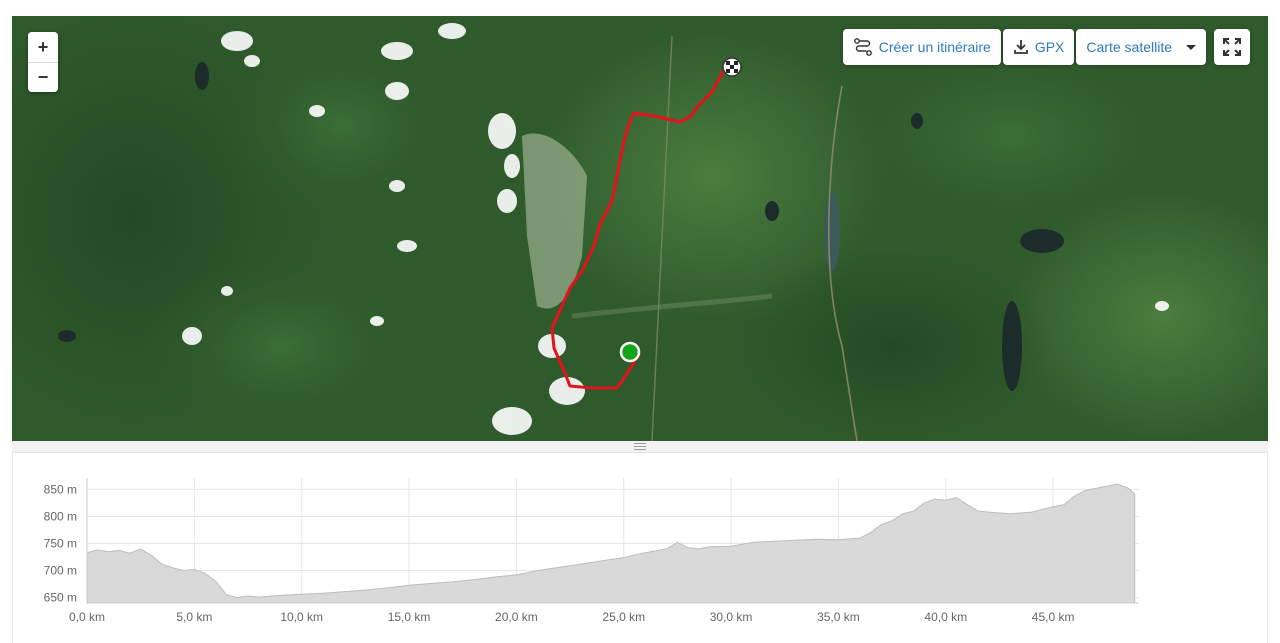 The width and height of the screenshot is (1280, 643). Describe the element at coordinates (1129, 47) in the screenshot. I see `basemap-label: Carte satellite` at that location.